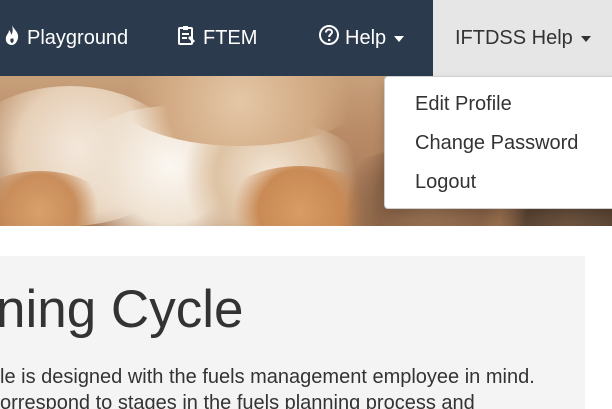 Image resolution: width=612 pixels, height=409 pixels. What do you see at coordinates (78, 37) in the screenshot?
I see `nav-playground-label: Playground` at bounding box center [78, 37].